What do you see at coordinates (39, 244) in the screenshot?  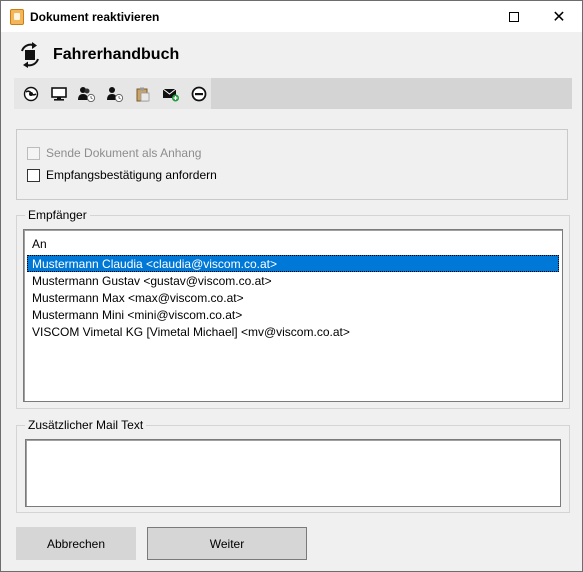 I see `column-header-to: An` at bounding box center [39, 244].